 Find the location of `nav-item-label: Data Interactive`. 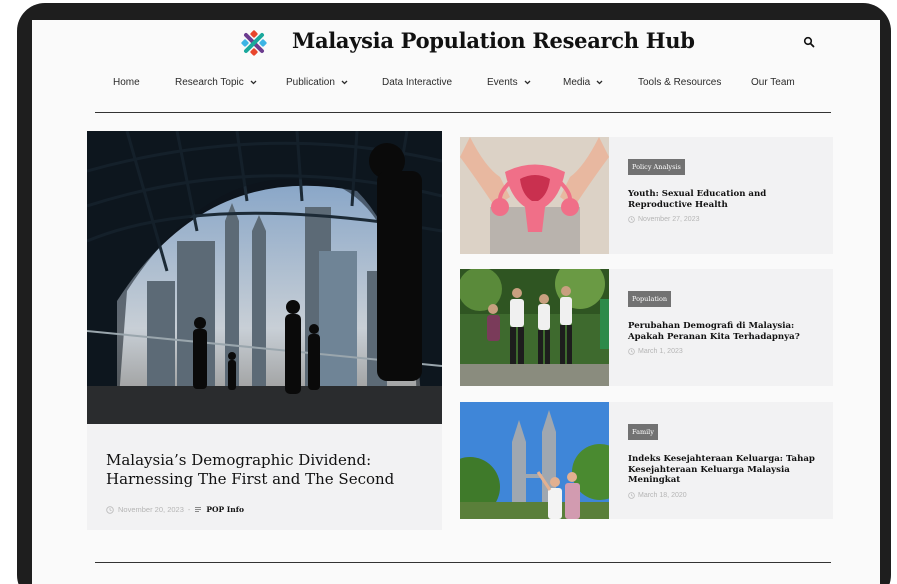

nav-item-label: Data Interactive is located at coordinates (417, 82).